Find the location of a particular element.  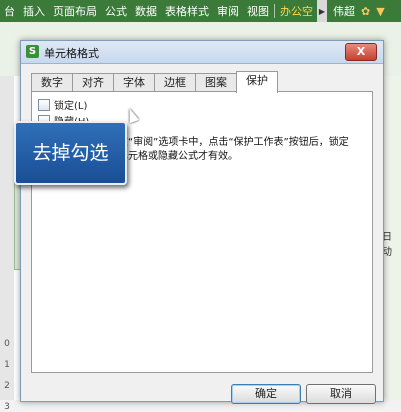

tab-office: 办公空 is located at coordinates (296, 11).